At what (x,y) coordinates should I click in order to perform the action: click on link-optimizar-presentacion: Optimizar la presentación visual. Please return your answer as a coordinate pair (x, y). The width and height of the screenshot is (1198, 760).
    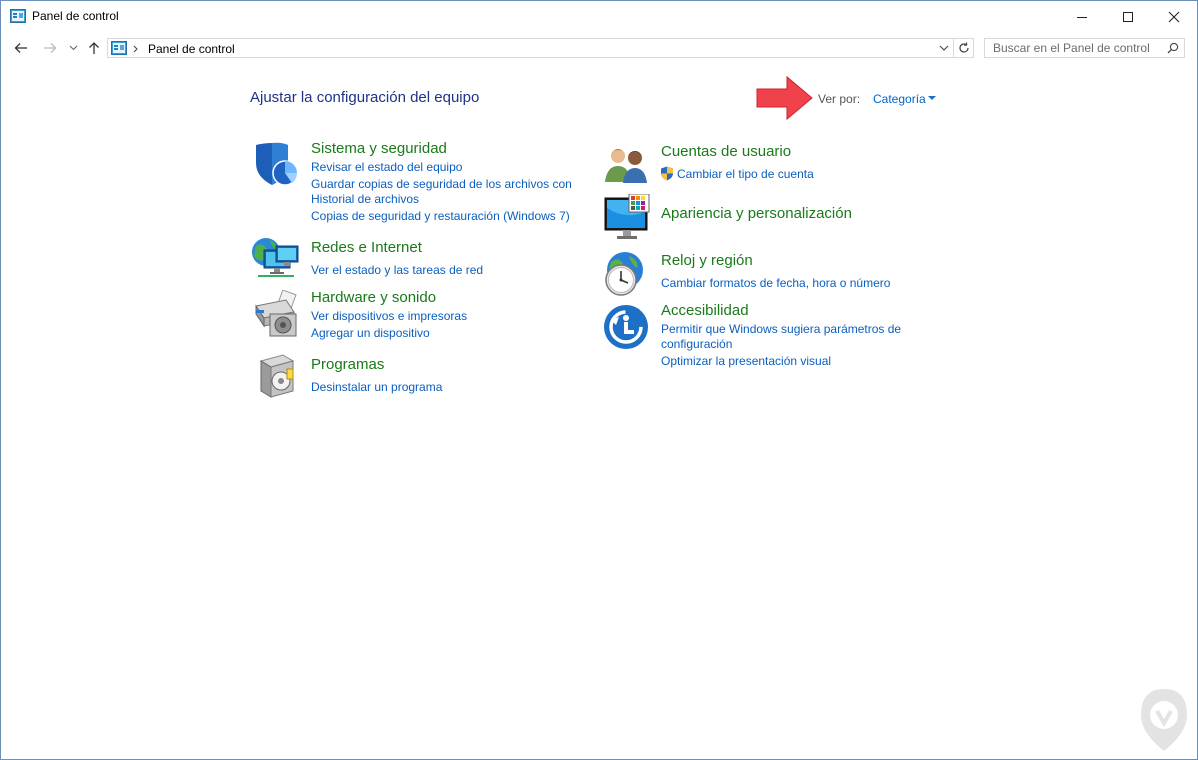
    Looking at the image, I should click on (746, 361).